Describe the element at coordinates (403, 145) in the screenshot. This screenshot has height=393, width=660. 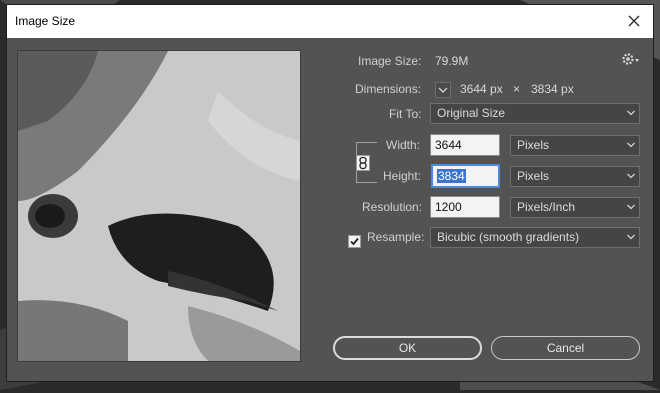
I see `width-label: Width:` at that location.